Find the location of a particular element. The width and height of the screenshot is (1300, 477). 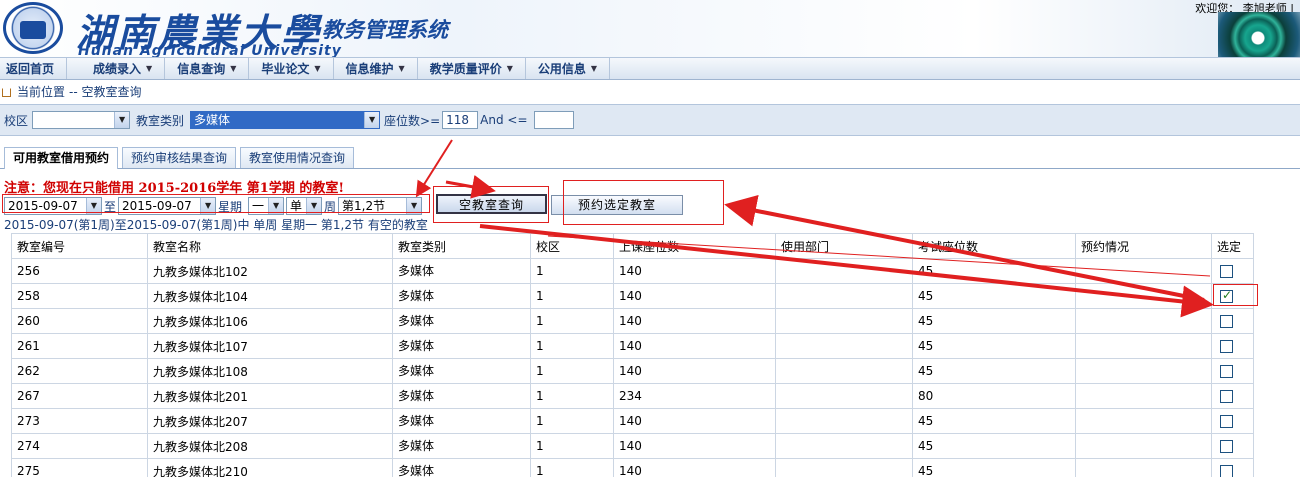

menu-item-info-query: 信息查询 ▼ is located at coordinates (207, 68).